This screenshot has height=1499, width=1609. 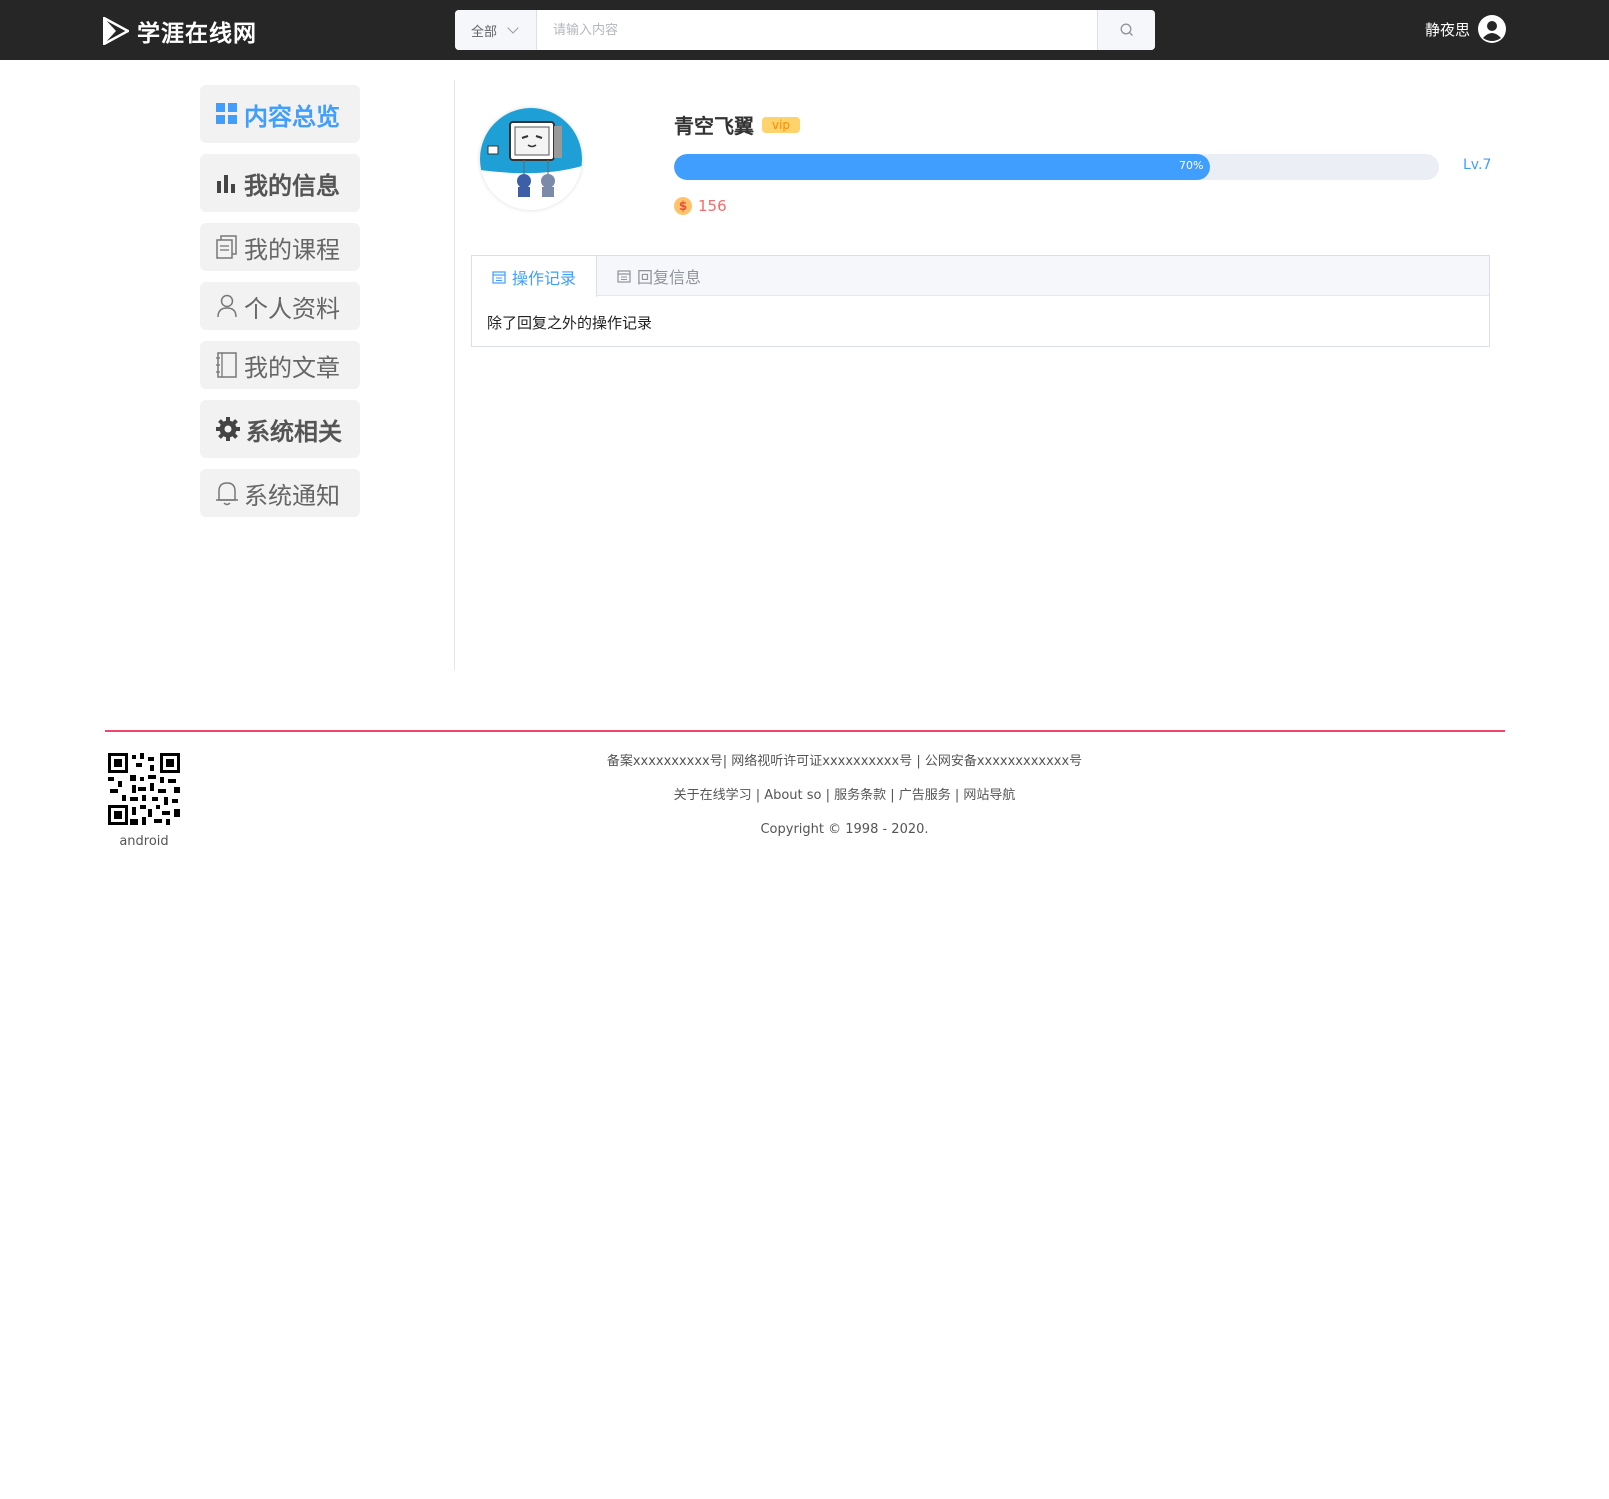 What do you see at coordinates (1477, 165) in the screenshot?
I see `level-label: Lv.7` at bounding box center [1477, 165].